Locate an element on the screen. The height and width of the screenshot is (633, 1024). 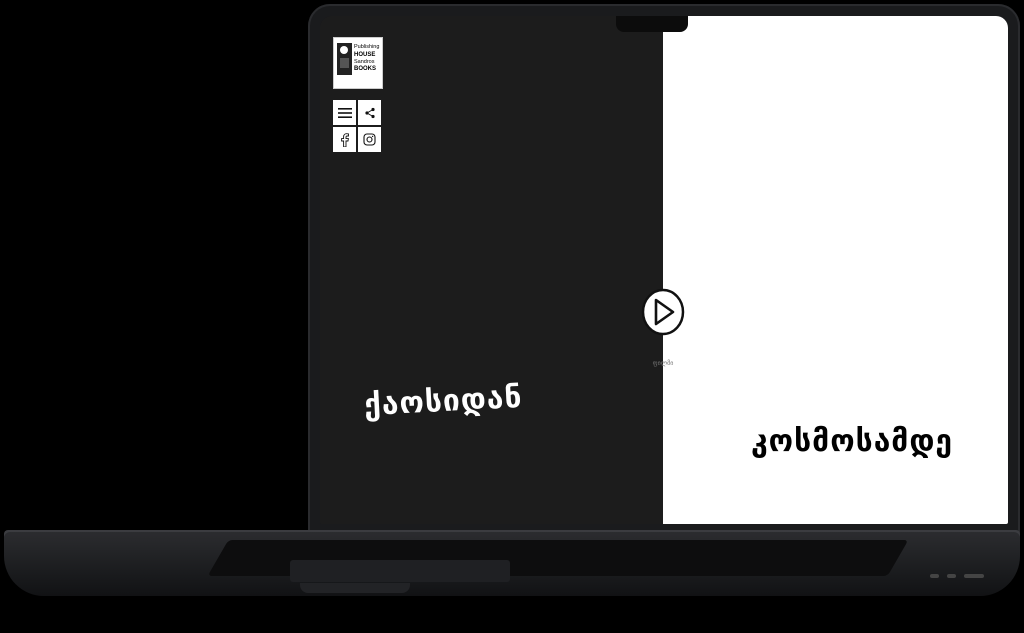
play-icon is located at coordinates (663, 312).